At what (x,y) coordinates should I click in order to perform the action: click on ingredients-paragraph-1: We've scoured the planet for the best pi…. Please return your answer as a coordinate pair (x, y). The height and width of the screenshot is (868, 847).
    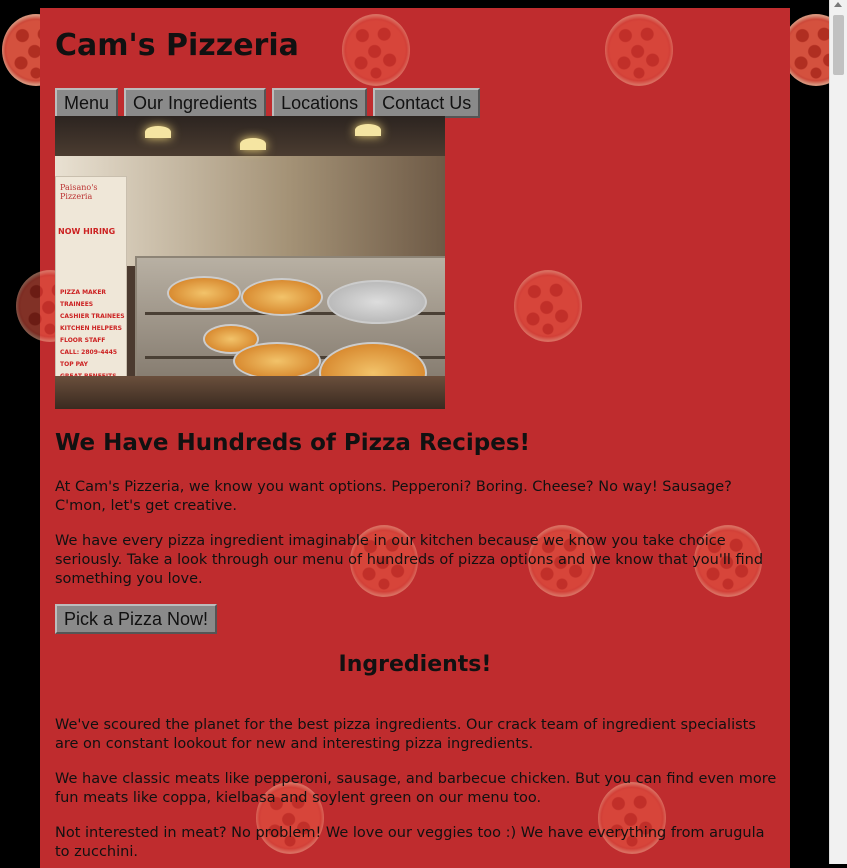
    Looking at the image, I should click on (405, 734).